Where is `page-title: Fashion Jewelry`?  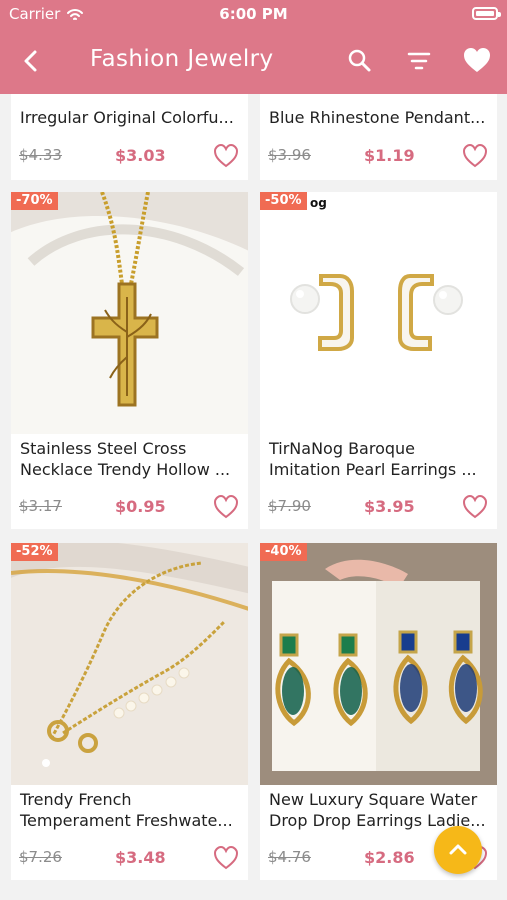
page-title: Fashion Jewelry is located at coordinates (182, 59).